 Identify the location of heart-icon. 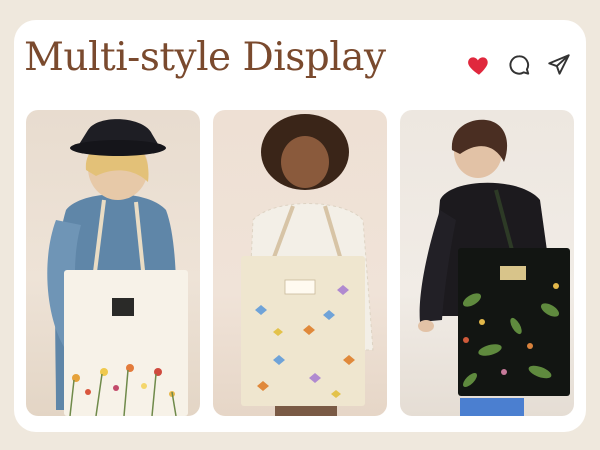
(479, 65).